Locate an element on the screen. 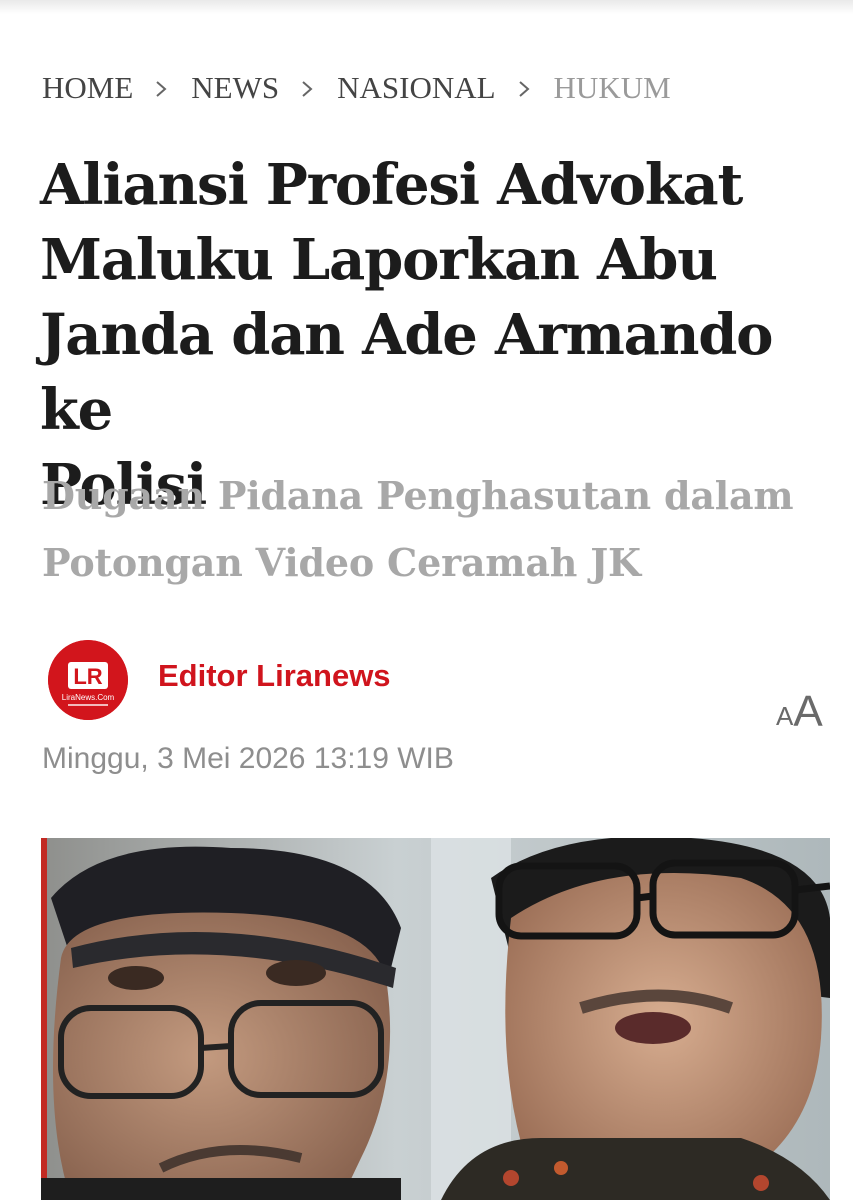  breadcrumb: HOME NEWS NASIONAL HUKUM is located at coordinates (356, 88).